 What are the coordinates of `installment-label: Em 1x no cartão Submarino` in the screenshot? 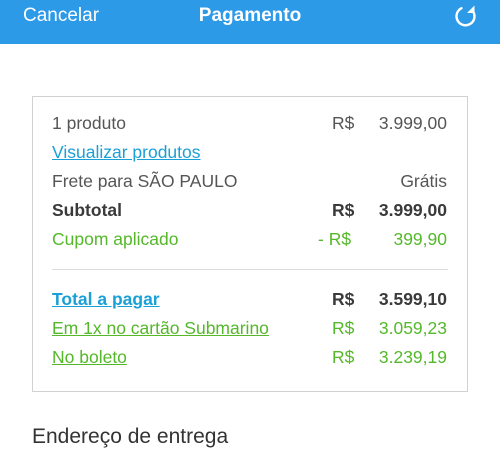 It's located at (160, 328).